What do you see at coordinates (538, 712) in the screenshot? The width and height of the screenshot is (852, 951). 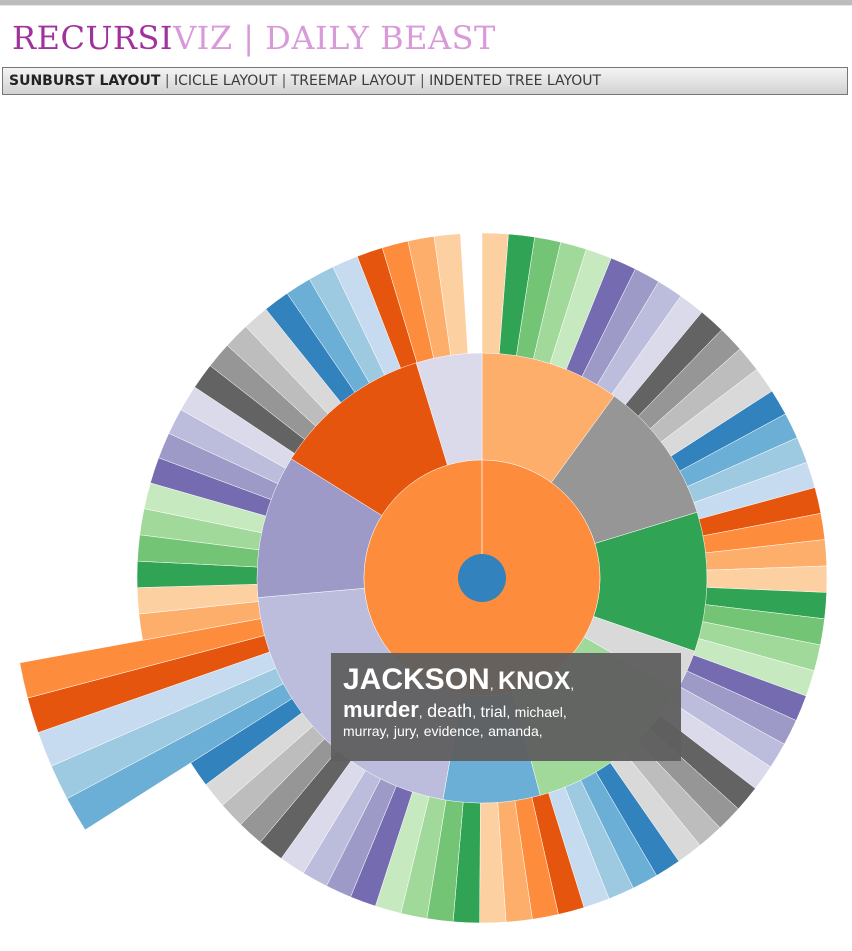 I see `tooltip-word: michael` at bounding box center [538, 712].